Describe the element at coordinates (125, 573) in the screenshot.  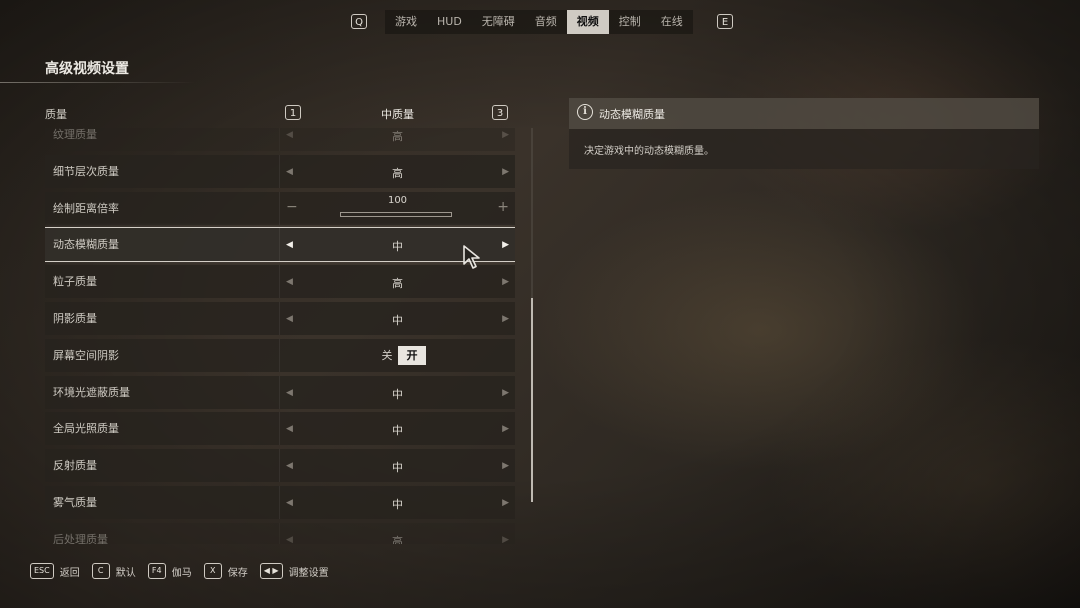
I see `hint-label: 默认` at that location.